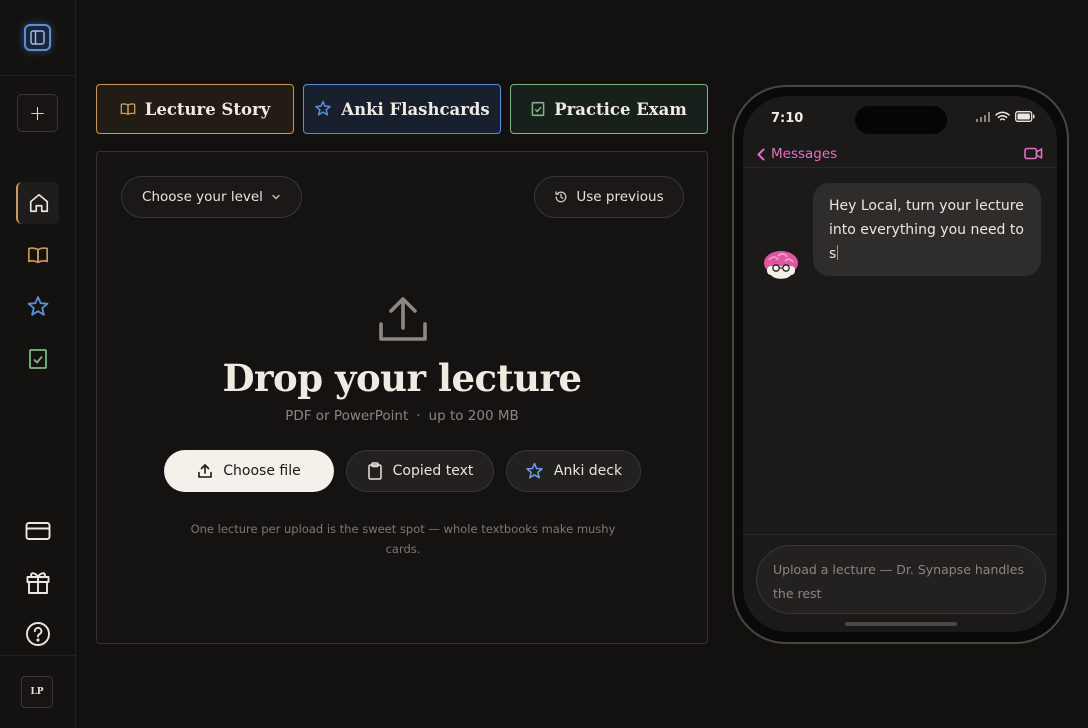 This screenshot has width=1088, height=728. I want to click on sidebar-item-billing, so click(37, 531).